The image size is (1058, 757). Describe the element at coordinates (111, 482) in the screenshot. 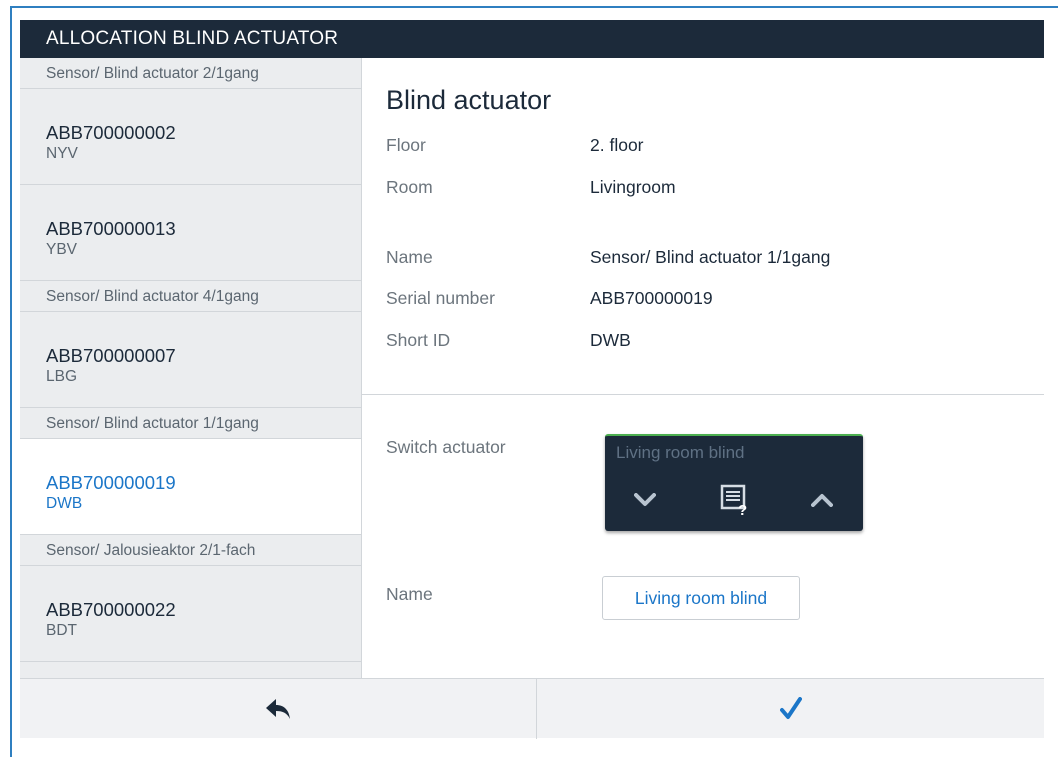

I see `device-serial: ABB700000019` at that location.